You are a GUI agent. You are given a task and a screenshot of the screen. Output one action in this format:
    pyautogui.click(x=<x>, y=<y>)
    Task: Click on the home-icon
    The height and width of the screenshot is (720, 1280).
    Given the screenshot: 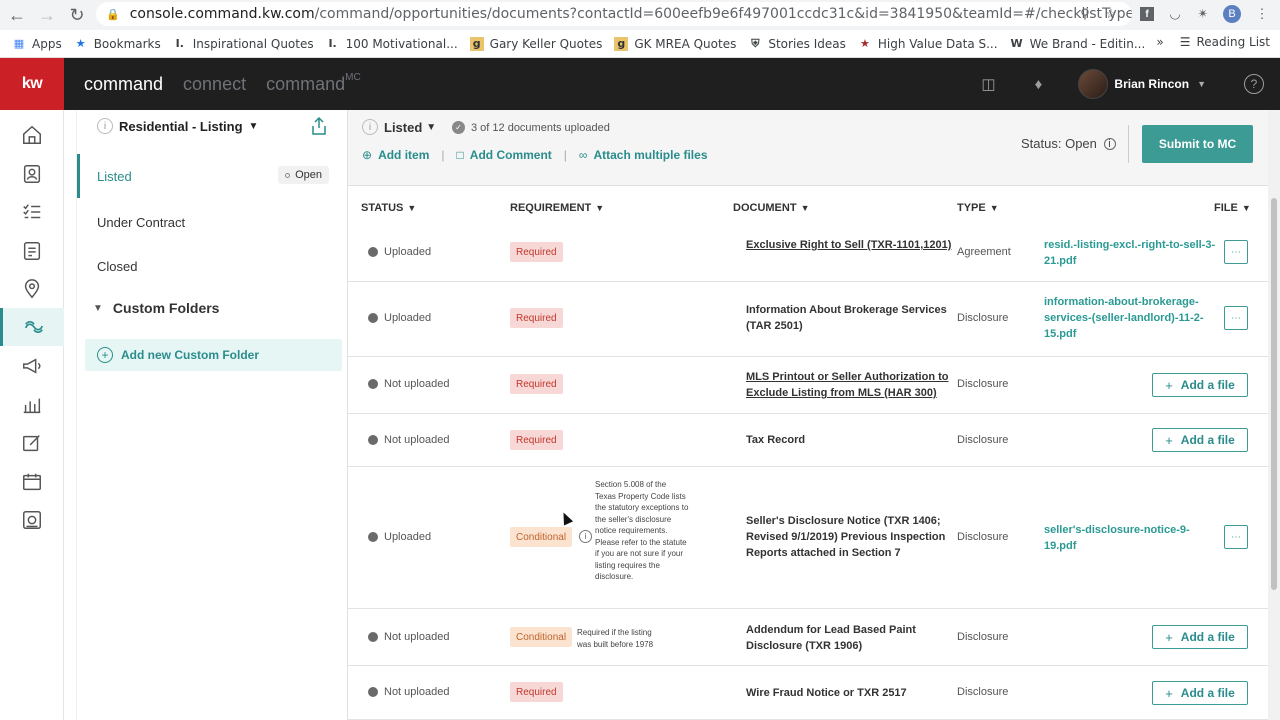 What is the action you would take?
    pyautogui.click(x=32, y=135)
    